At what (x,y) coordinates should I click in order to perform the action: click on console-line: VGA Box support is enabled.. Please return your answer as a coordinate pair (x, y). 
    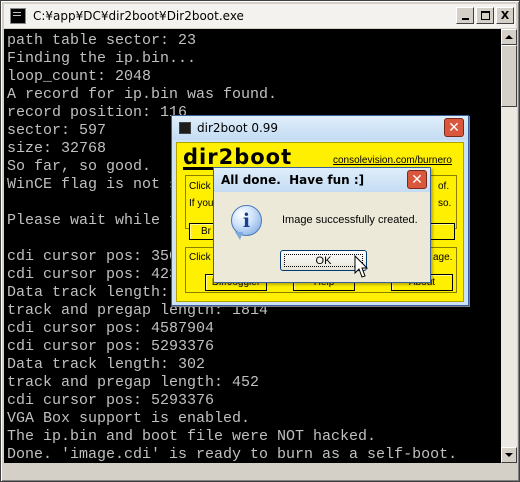
    Looking at the image, I should click on (129, 418).